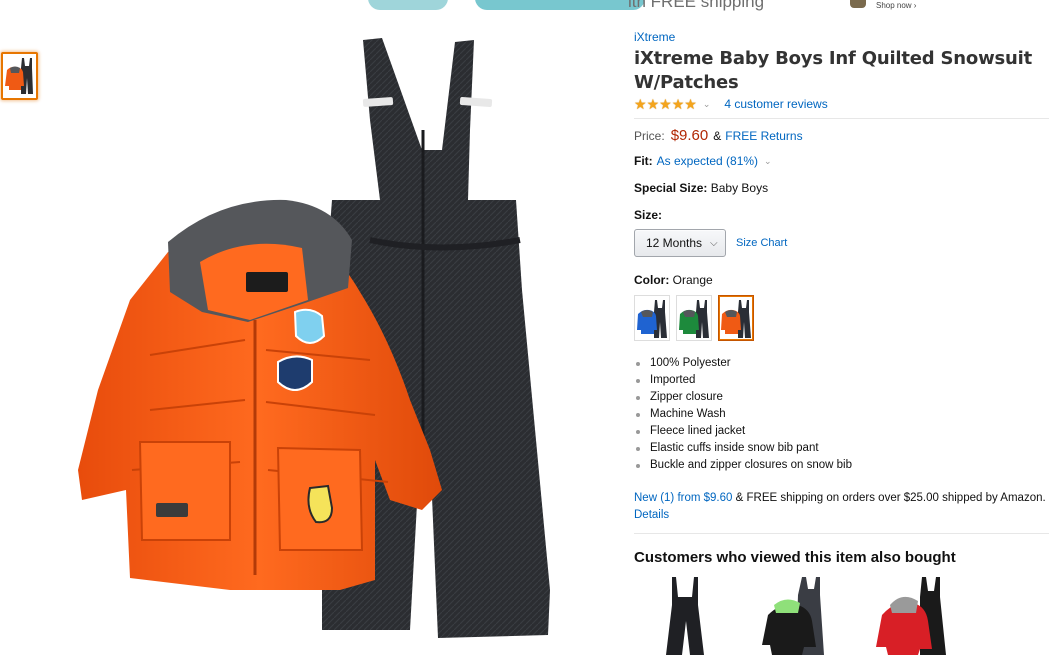 The image size is (1049, 655). I want to click on price-amp: &, so click(717, 136).